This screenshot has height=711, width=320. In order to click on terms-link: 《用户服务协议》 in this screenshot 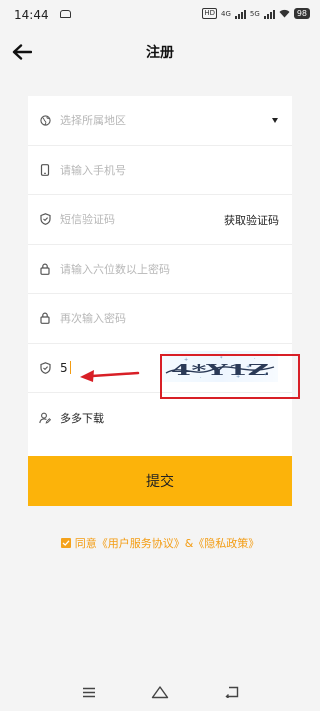, I will do `click(141, 543)`.